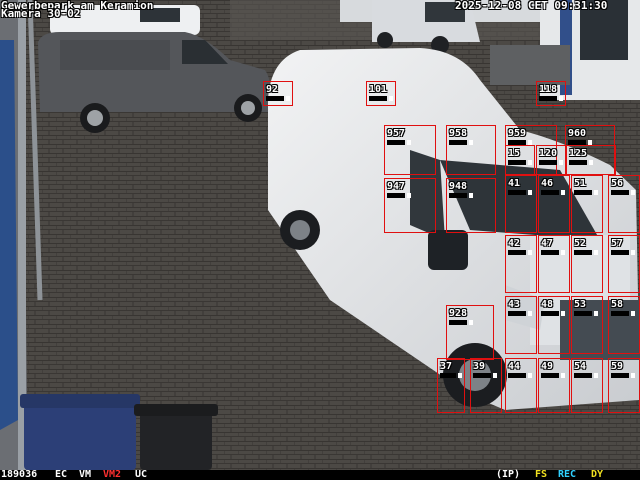  Describe the element at coordinates (479, 366) in the screenshot. I see `motion-zone-label: 39` at that location.